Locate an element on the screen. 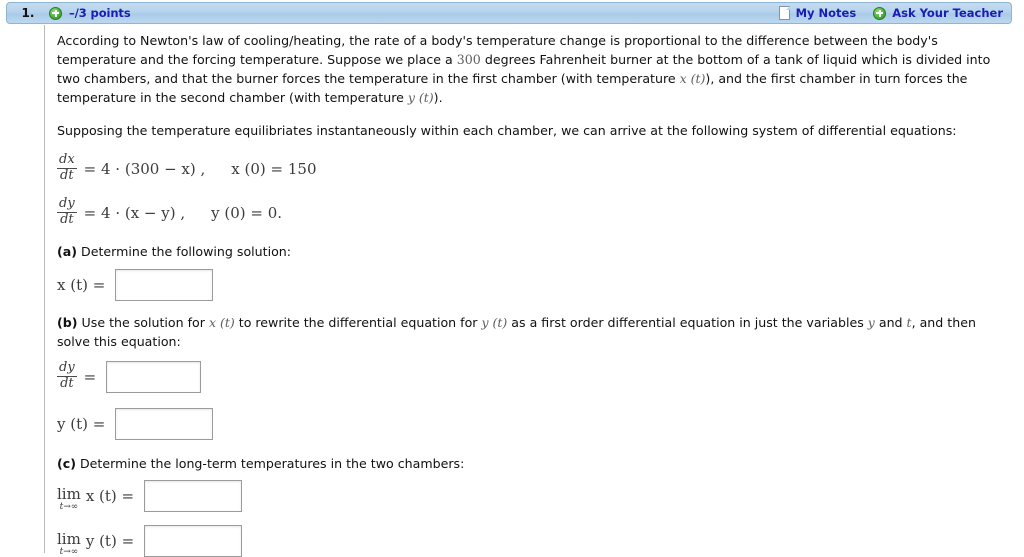  part-b-label: (b) is located at coordinates (67, 323).